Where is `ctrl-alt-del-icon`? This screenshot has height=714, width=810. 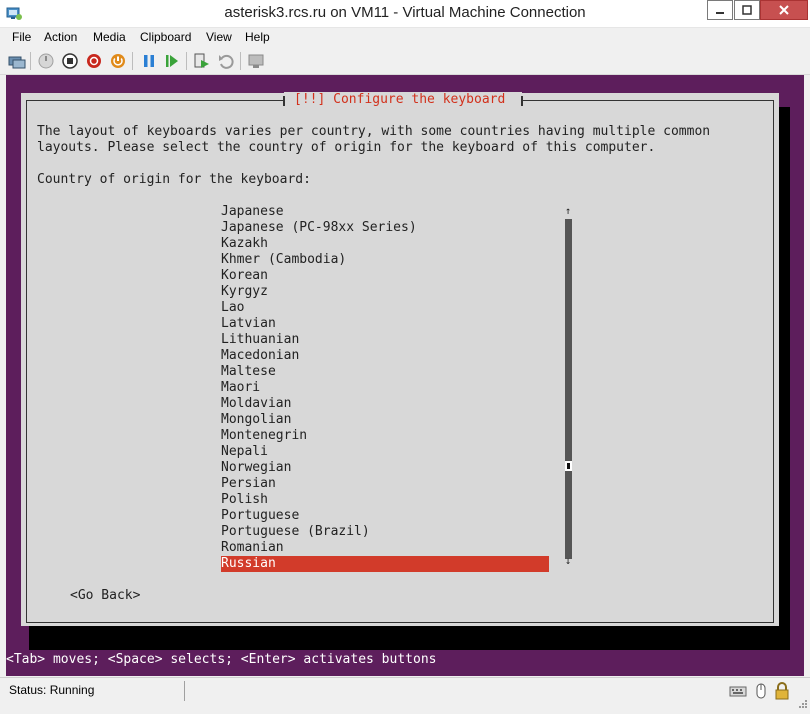 ctrl-alt-del-icon is located at coordinates (17, 61).